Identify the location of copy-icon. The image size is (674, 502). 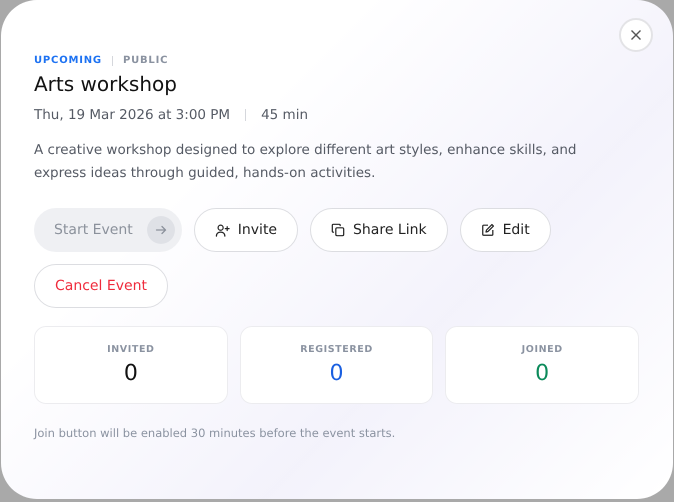
(338, 230).